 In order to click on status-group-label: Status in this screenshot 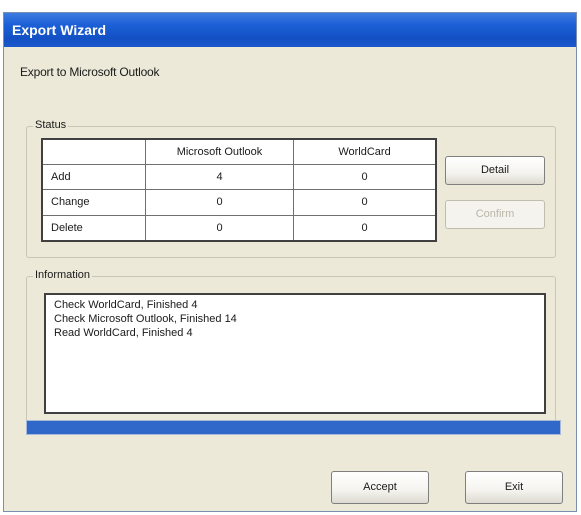, I will do `click(51, 125)`.